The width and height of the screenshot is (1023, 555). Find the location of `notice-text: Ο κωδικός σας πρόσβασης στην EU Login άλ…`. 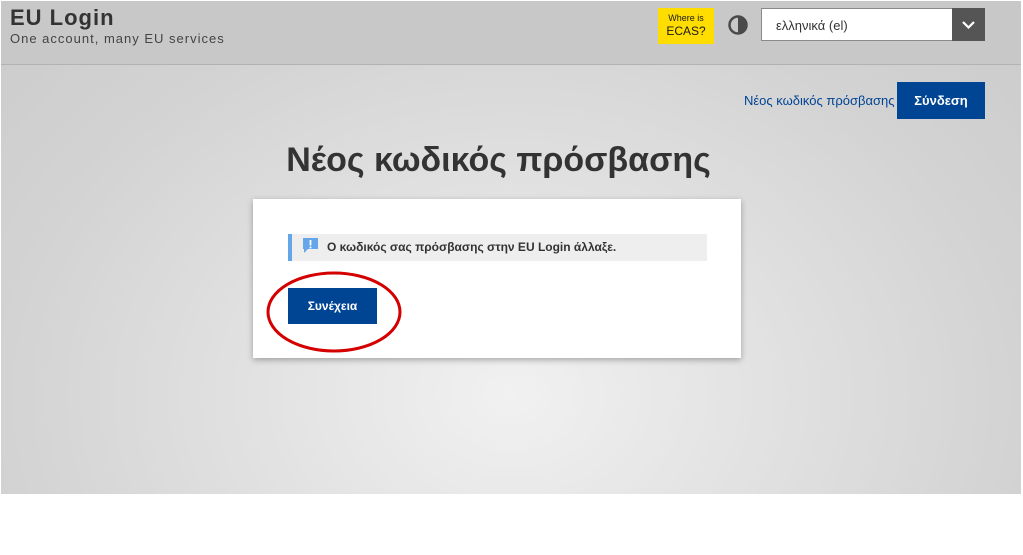

notice-text: Ο κωδικός σας πρόσβασης στην EU Login άλ… is located at coordinates (472, 247).